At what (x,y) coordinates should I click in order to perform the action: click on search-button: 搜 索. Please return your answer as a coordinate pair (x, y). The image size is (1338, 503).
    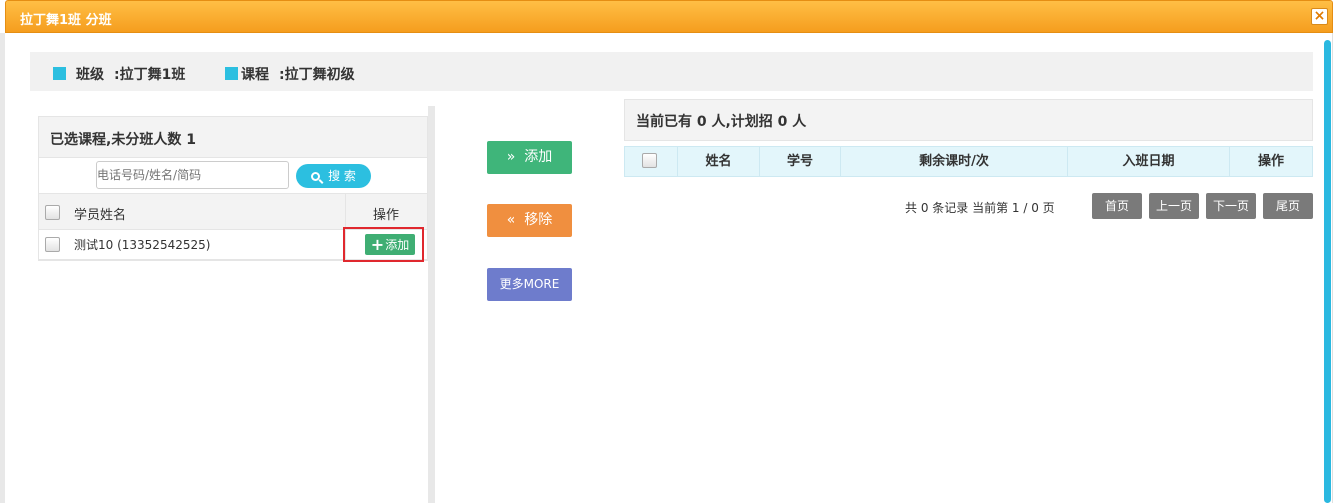
    Looking at the image, I should click on (333, 176).